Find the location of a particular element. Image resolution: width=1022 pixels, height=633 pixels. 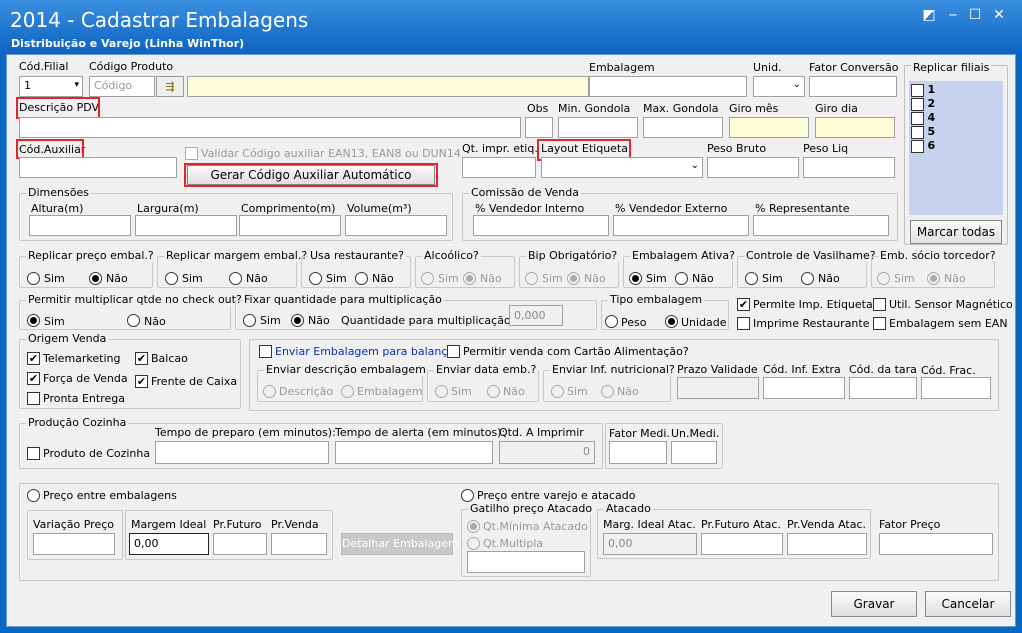

detalhar-embalagem-button: Detalhar Embalagem is located at coordinates (400, 544).